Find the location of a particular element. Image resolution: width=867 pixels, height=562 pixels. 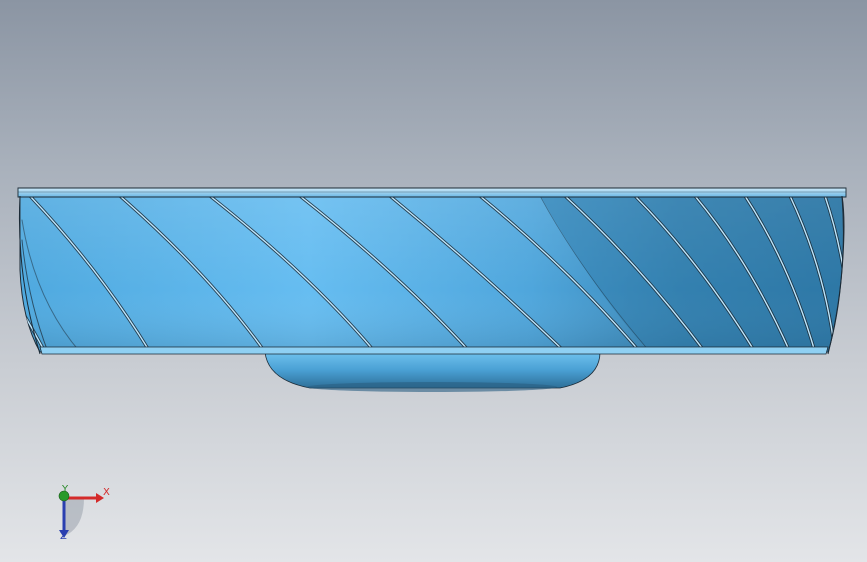

reference-triad-icon: X Y Z is located at coordinates (84, 515).